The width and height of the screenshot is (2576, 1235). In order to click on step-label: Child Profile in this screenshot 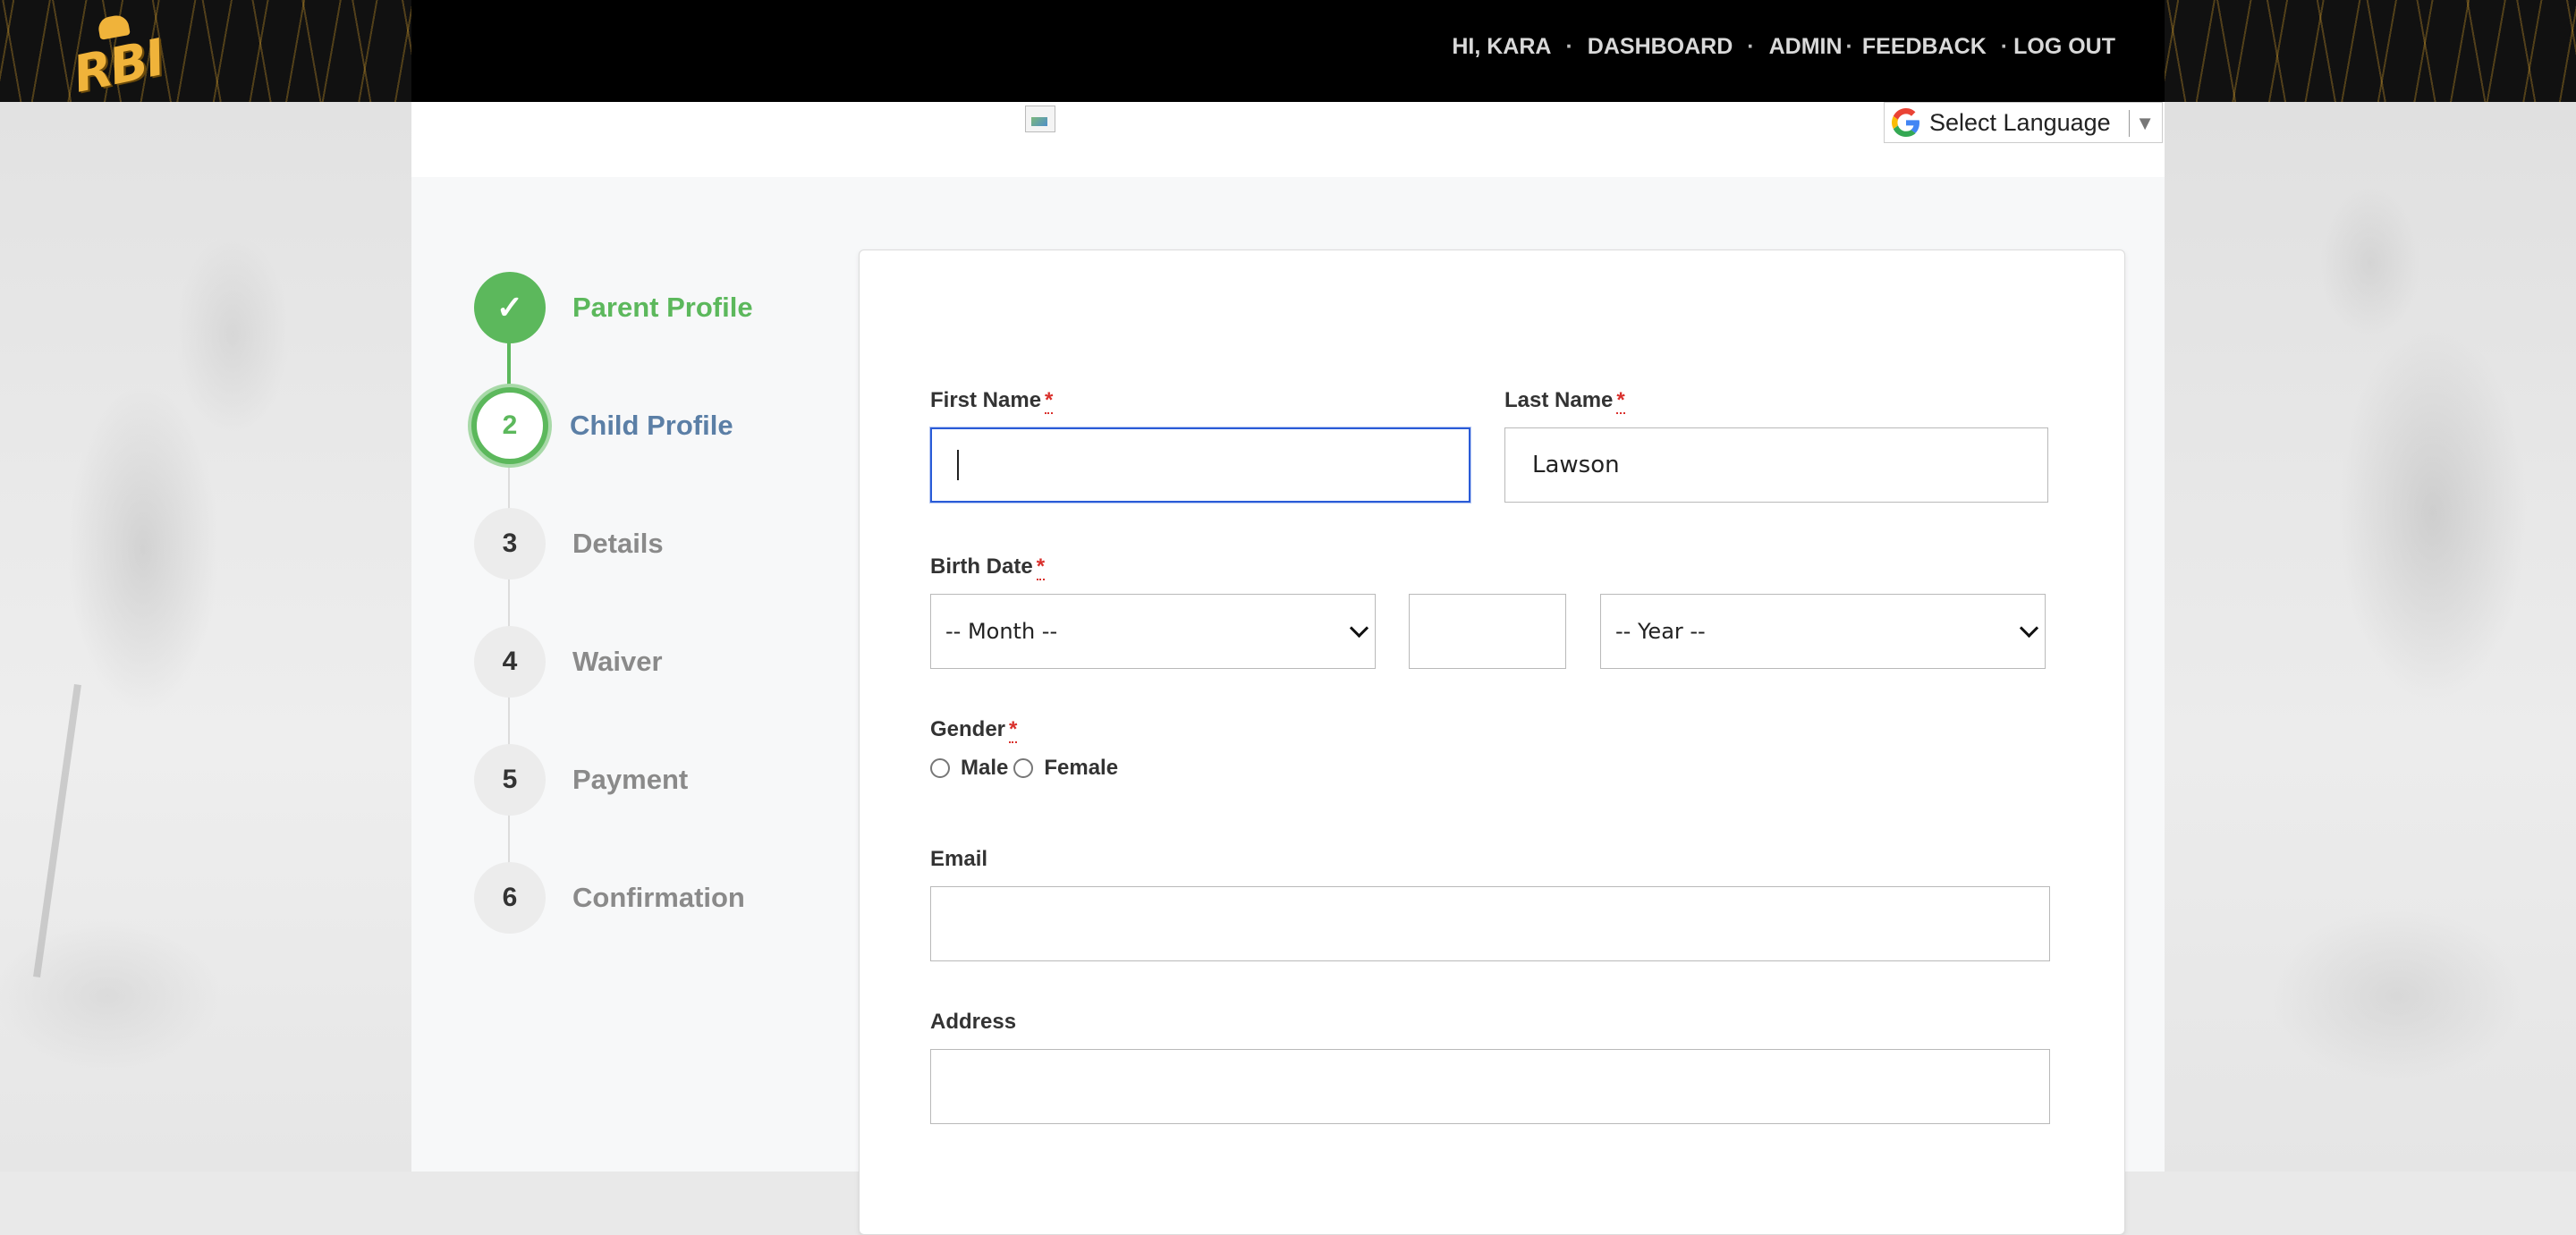, I will do `click(651, 426)`.